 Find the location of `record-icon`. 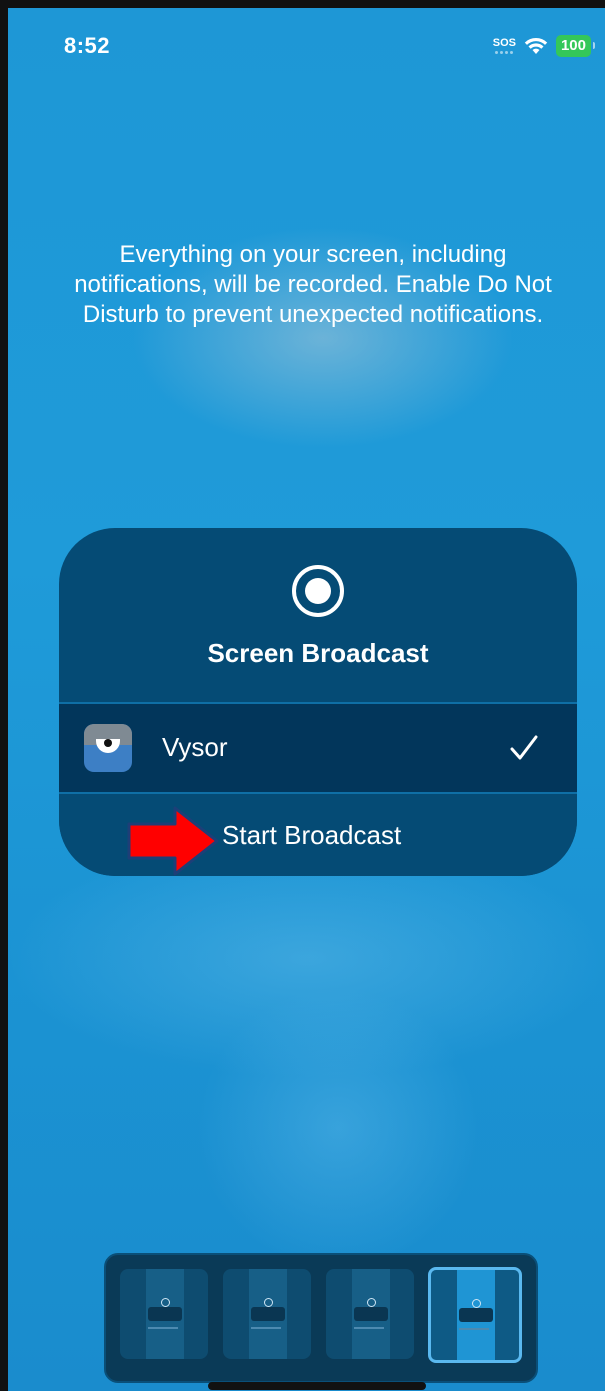

record-icon is located at coordinates (318, 591).